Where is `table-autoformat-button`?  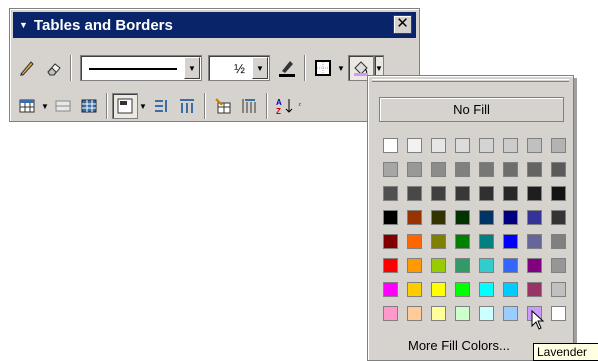 table-autoformat-button is located at coordinates (223, 106).